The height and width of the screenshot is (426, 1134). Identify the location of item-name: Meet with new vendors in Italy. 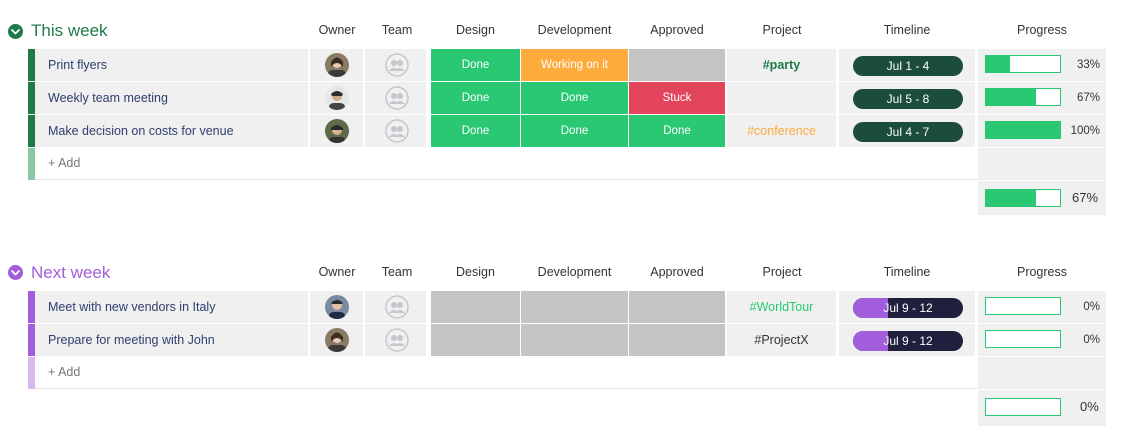
(131, 307).